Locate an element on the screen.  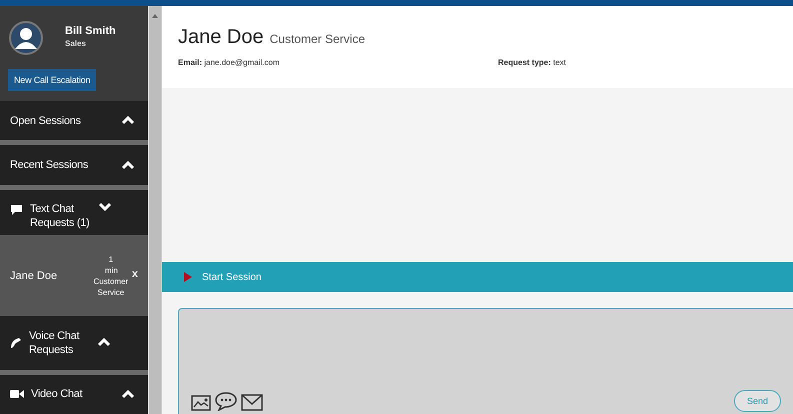
scrollbar is located at coordinates (154, 210).